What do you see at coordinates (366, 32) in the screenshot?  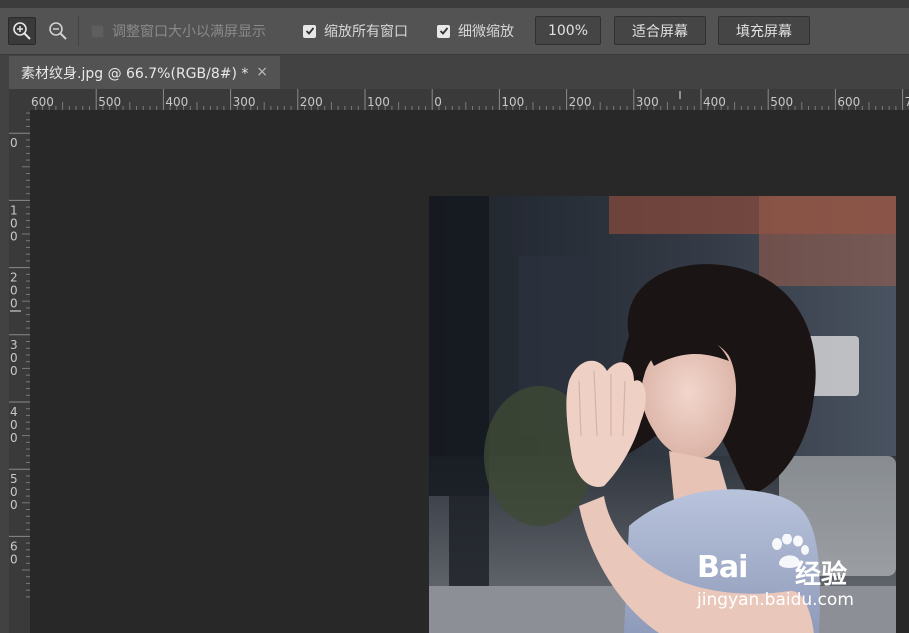 I see `zoom-all-windows-label: 缩放所有窗口` at bounding box center [366, 32].